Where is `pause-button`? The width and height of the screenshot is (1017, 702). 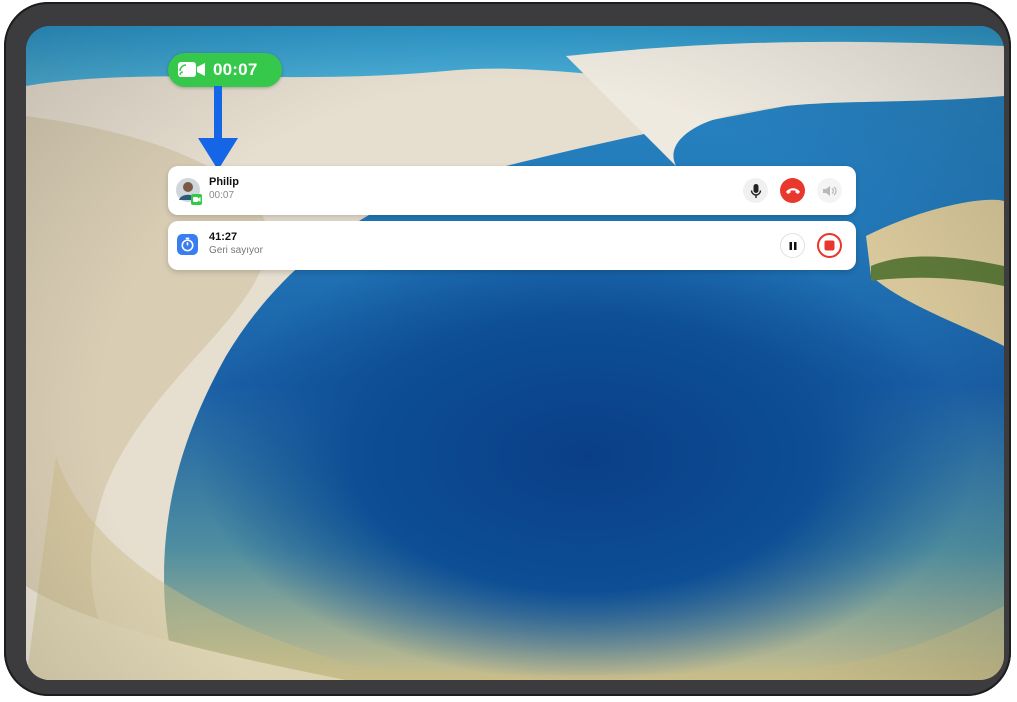 pause-button is located at coordinates (792, 245).